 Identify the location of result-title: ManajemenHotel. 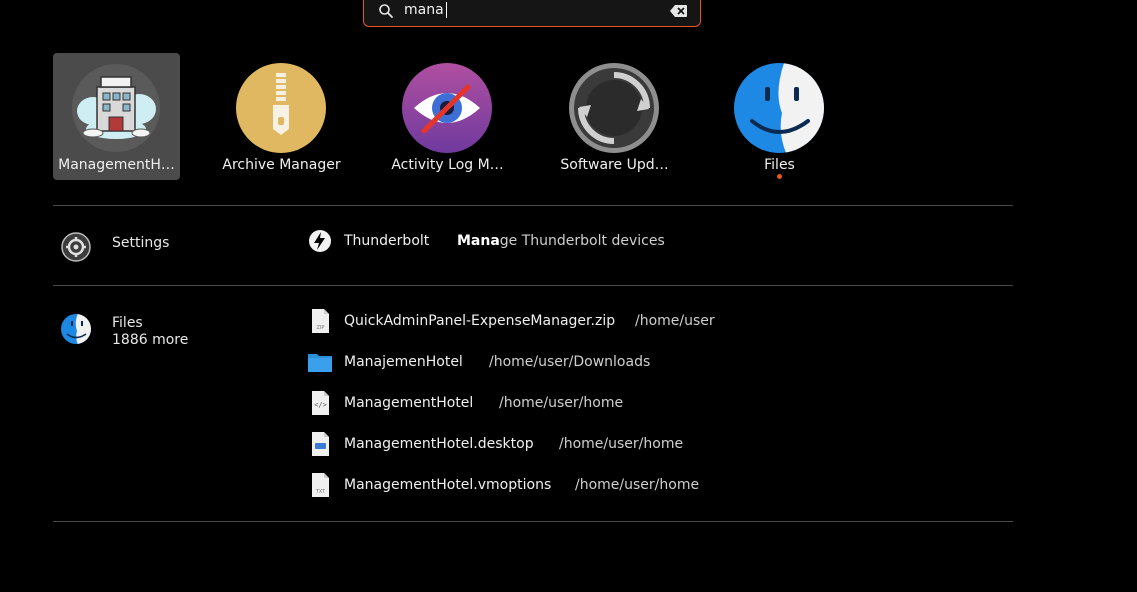
(403, 362).